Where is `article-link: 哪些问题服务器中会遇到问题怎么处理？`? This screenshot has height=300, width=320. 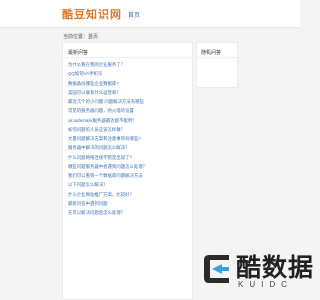 article-link: 哪些问题服务器中会遇到问题怎么处理？ is located at coordinates (130, 166).